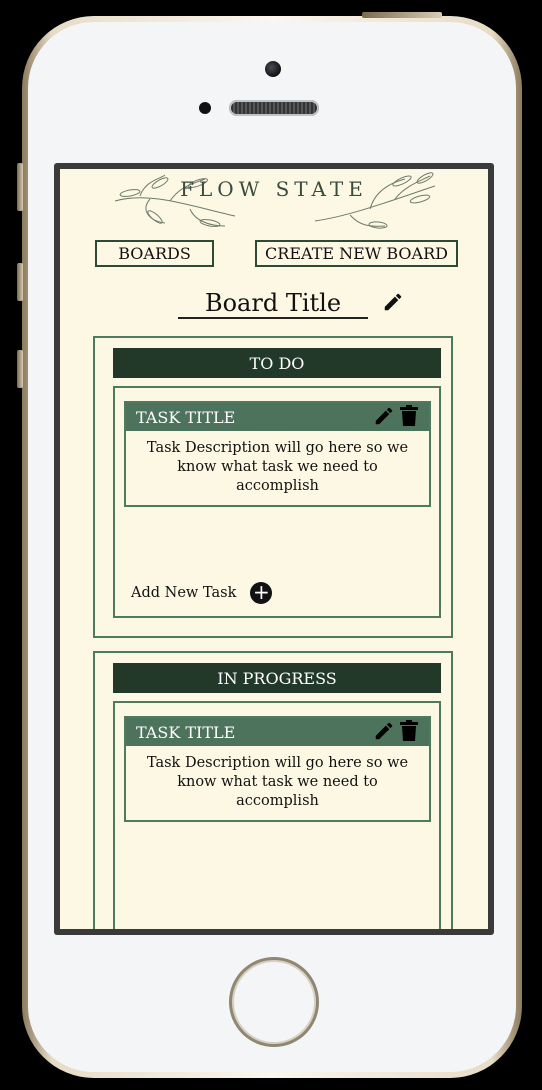 The height and width of the screenshot is (1090, 542). Describe the element at coordinates (277, 678) in the screenshot. I see `column-header-in-progress: IN PROGRESS` at that location.